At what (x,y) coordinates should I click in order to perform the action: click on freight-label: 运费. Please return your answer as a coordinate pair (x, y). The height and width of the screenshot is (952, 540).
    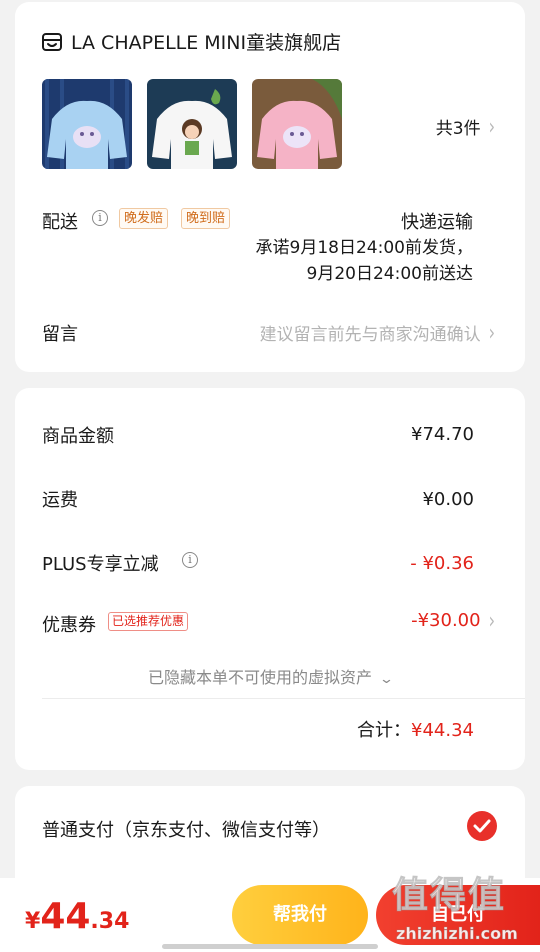
    Looking at the image, I should click on (60, 500).